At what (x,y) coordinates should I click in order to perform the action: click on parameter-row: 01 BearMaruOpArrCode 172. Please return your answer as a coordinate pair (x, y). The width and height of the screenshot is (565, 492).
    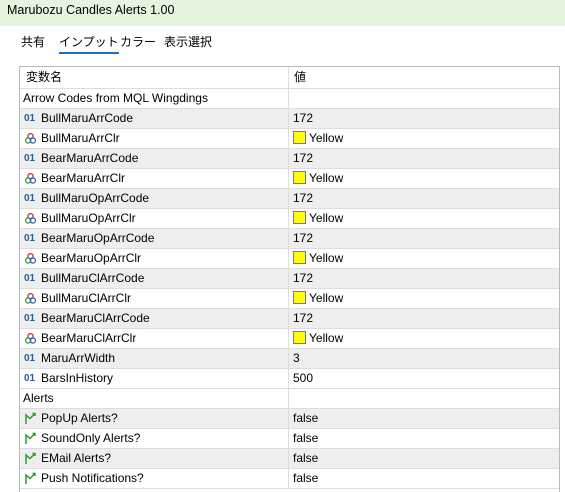
    Looking at the image, I should click on (289, 239).